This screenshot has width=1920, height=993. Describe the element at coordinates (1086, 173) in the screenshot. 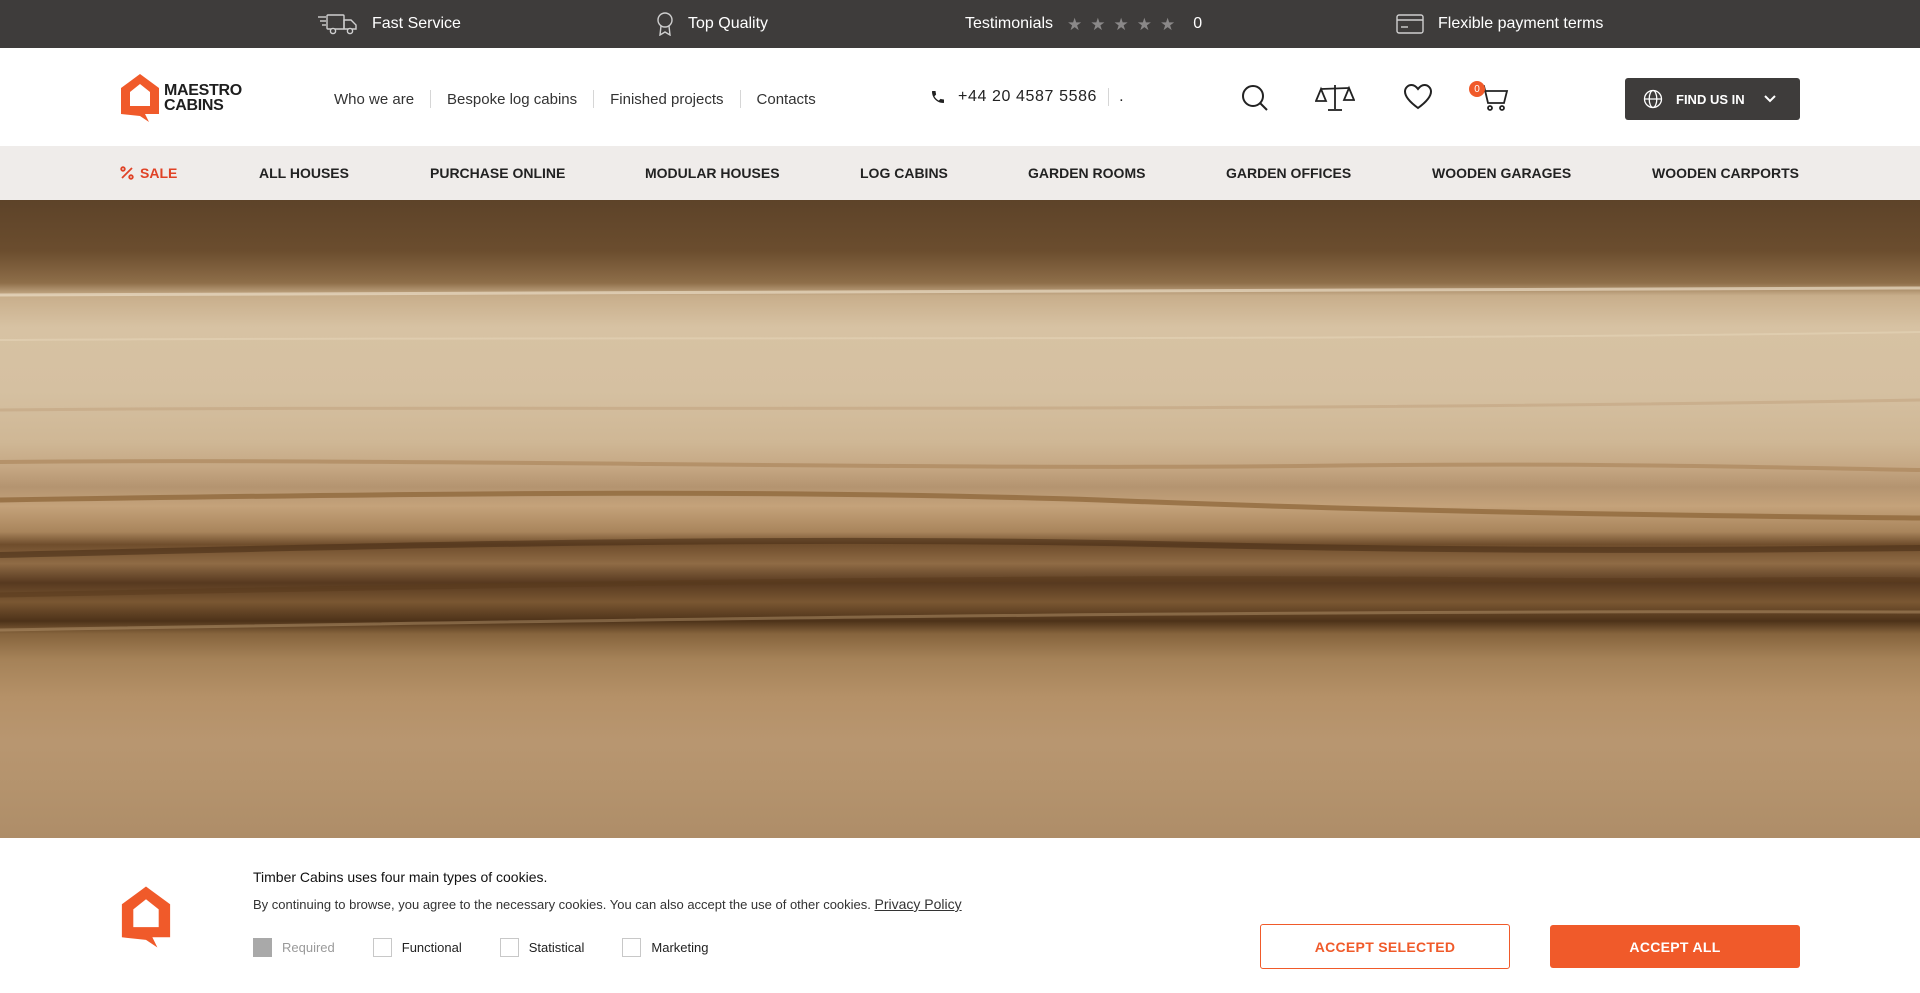

I see `nav-garden-rooms: GARDEN ROOMS` at that location.